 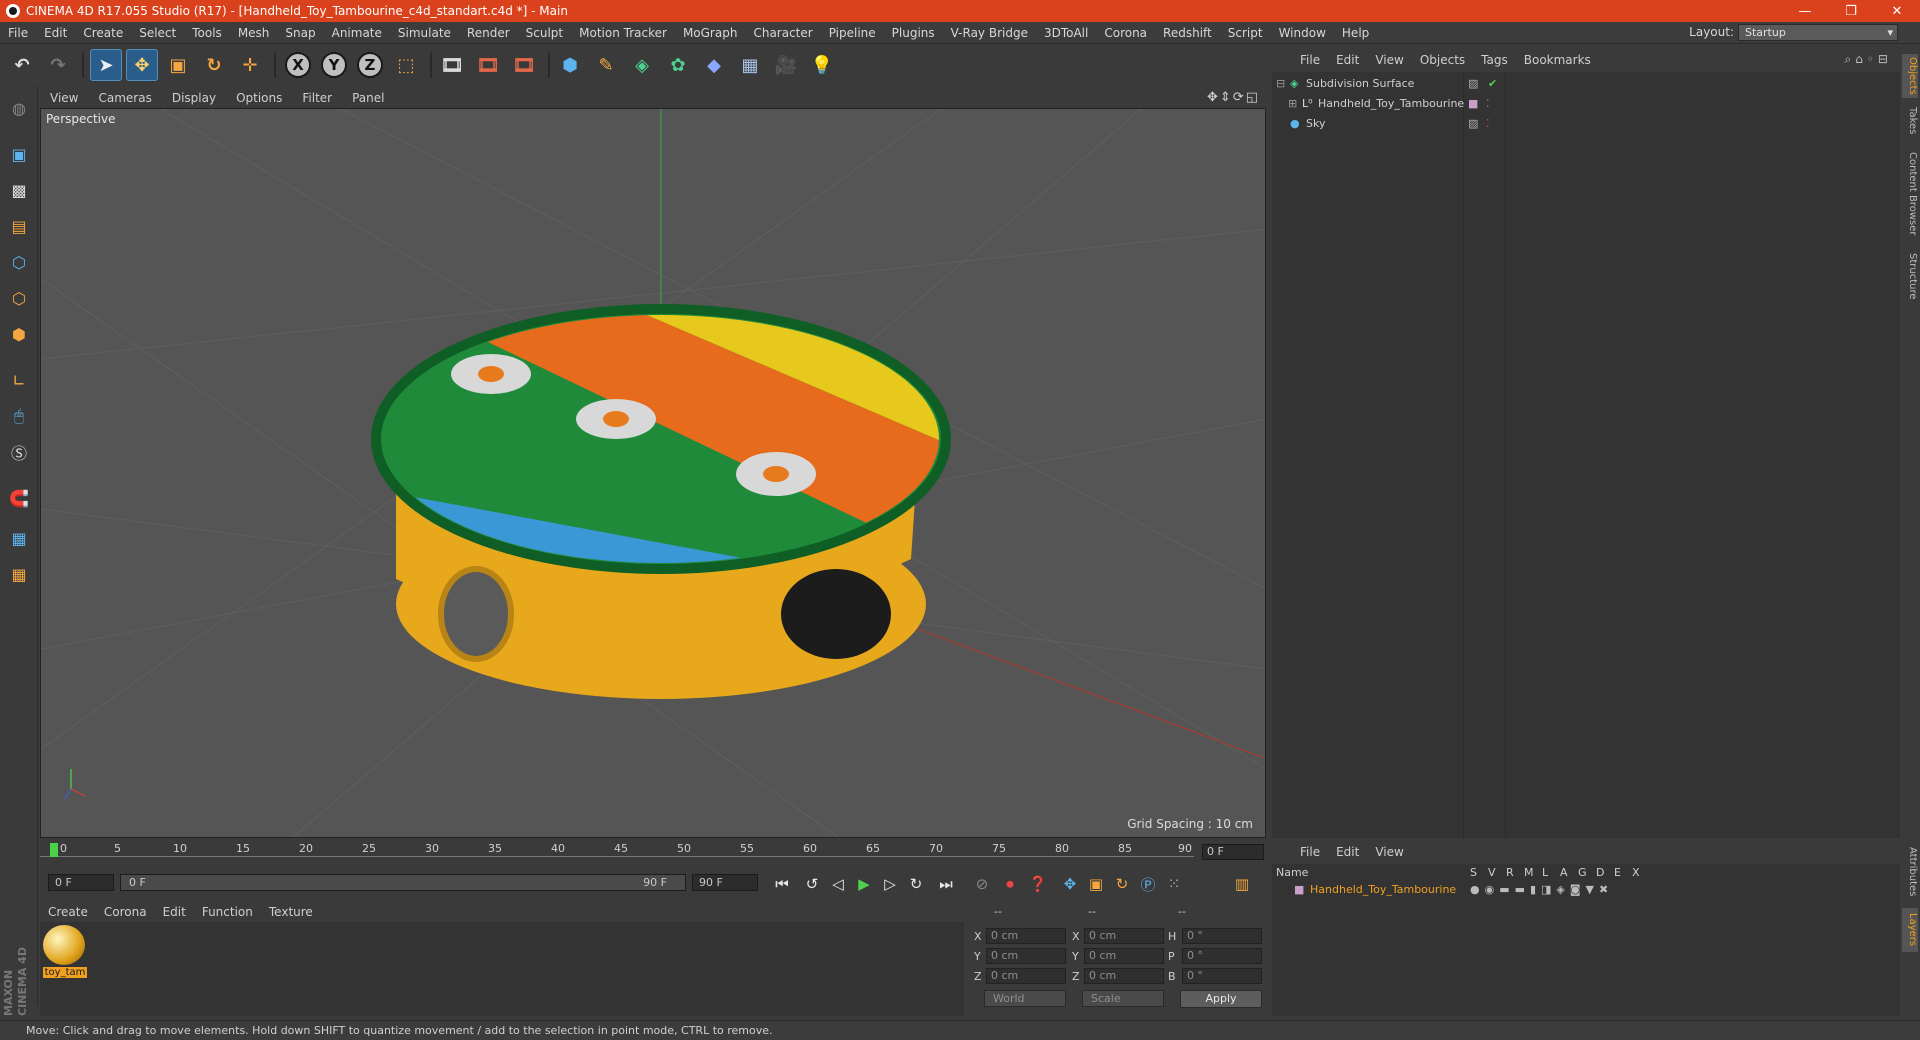 What do you see at coordinates (1221, 999) in the screenshot?
I see `apply-button: Apply` at bounding box center [1221, 999].